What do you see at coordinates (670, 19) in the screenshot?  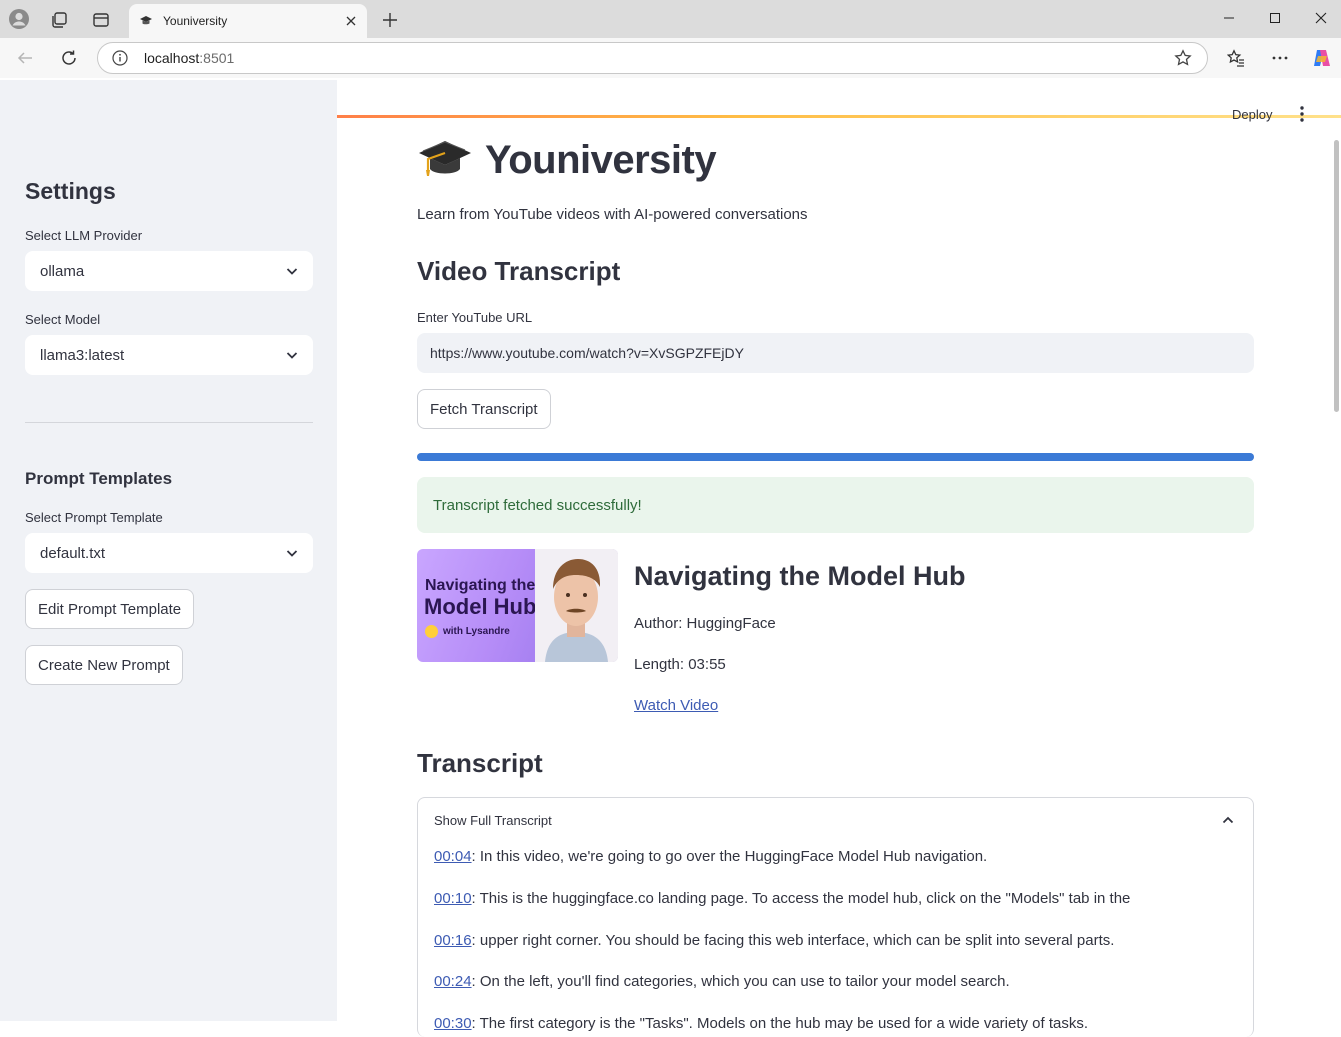 I see `browser-tab-strip: Youniversity` at bounding box center [670, 19].